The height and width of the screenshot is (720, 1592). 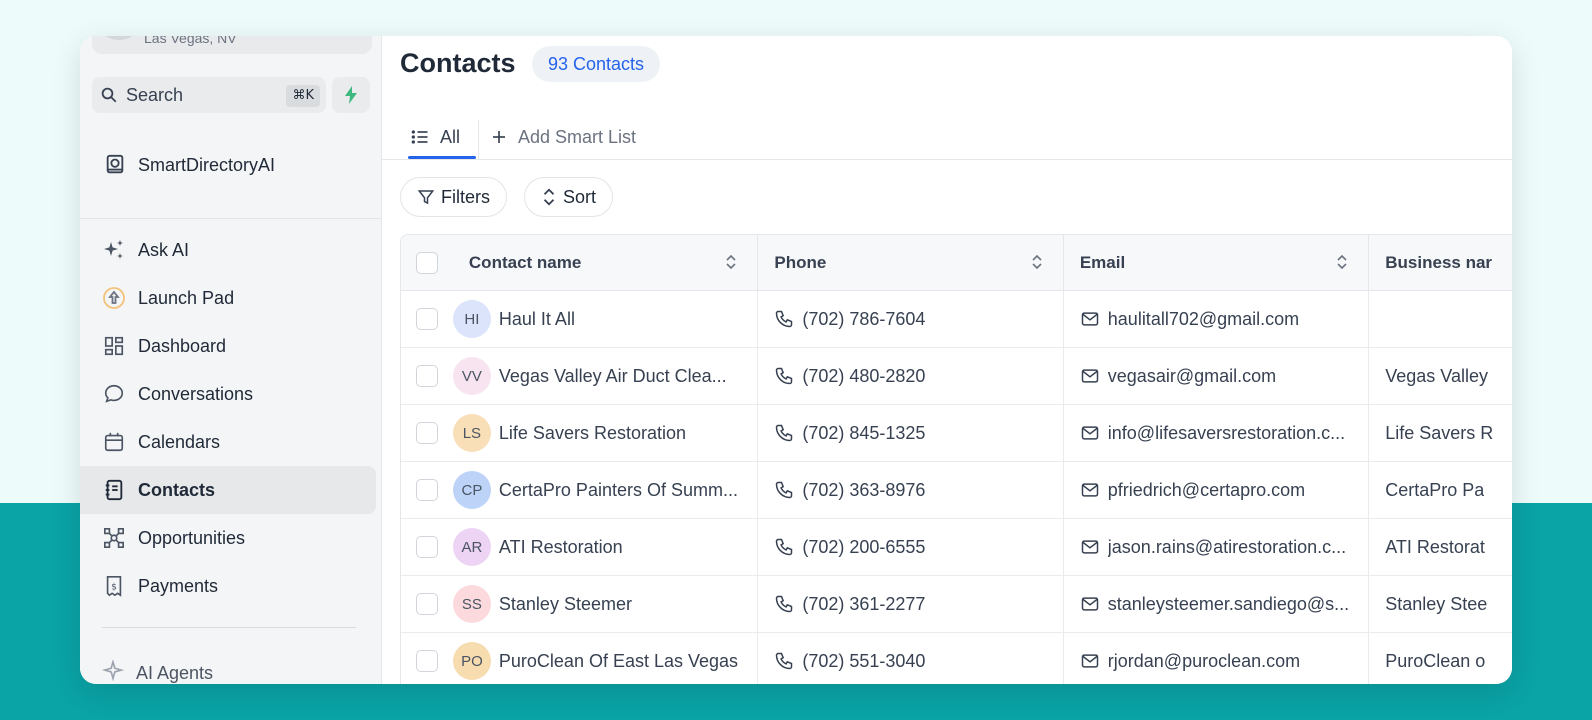 I want to click on email-address: rjordan@puroclean.com, so click(x=1204, y=661).